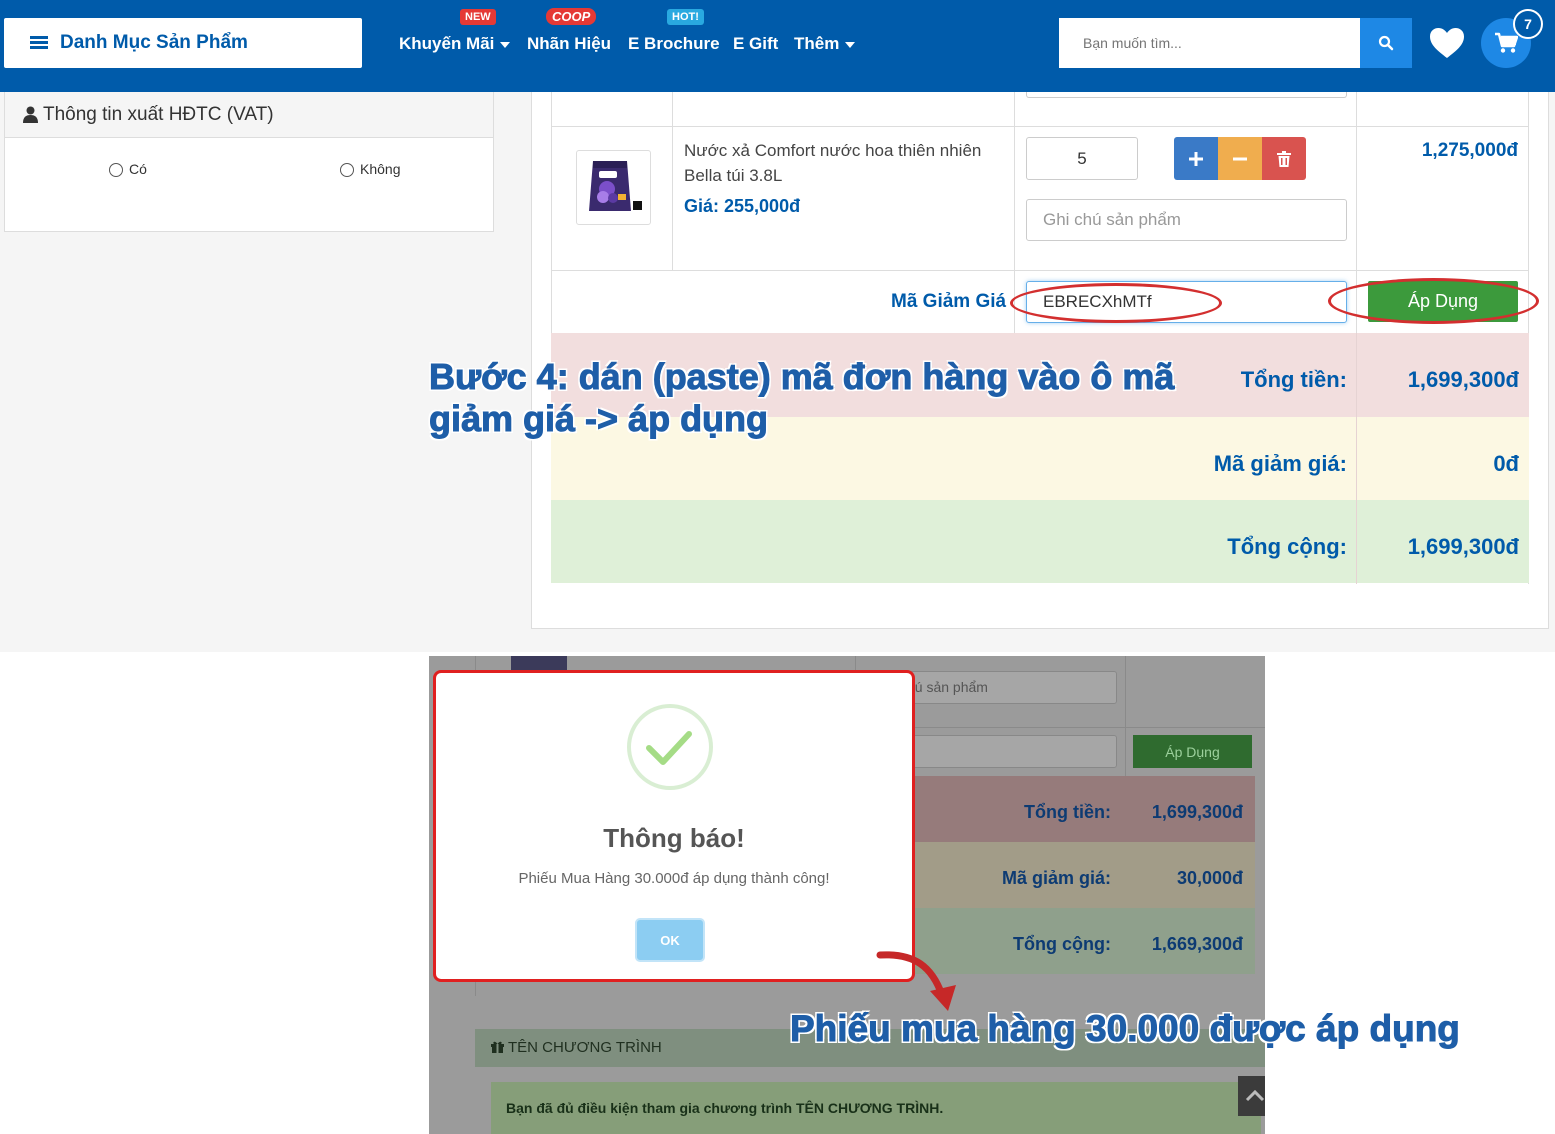 Image resolution: width=1555 pixels, height=1134 pixels. I want to click on summary-value: 30,000đ, so click(1209, 878).